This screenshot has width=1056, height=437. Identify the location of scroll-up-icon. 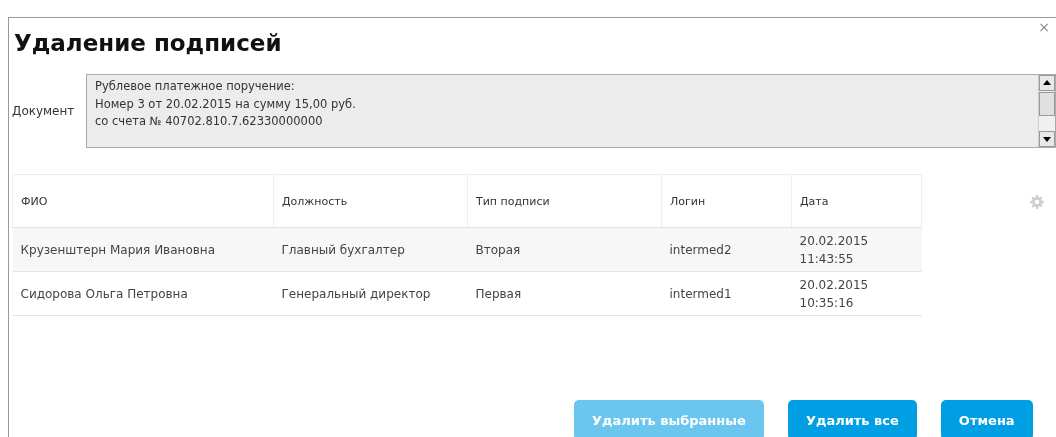
(1047, 83).